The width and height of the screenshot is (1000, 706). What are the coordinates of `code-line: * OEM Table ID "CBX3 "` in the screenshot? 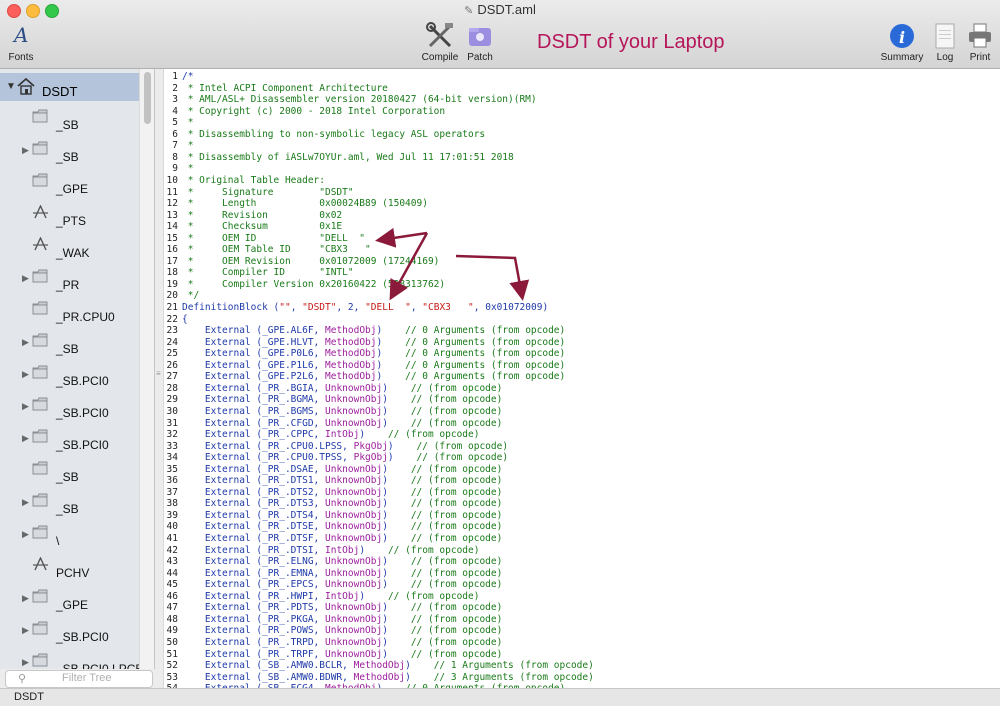 It's located at (276, 250).